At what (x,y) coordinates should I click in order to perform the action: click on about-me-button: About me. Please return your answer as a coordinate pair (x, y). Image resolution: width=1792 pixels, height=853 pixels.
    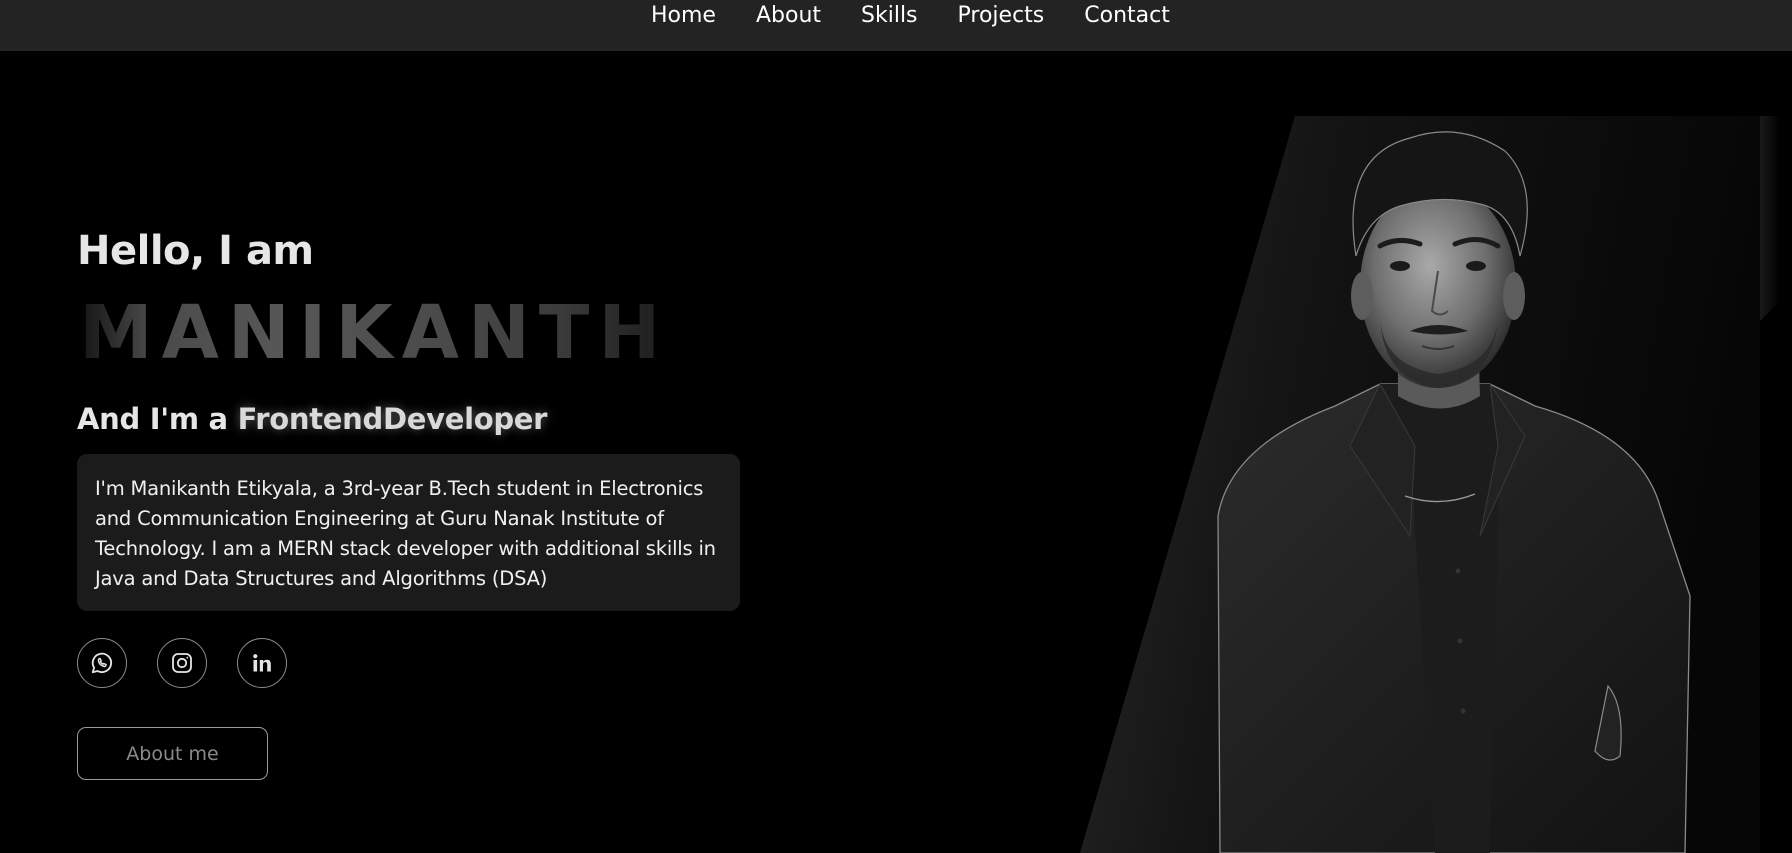
    Looking at the image, I should click on (172, 753).